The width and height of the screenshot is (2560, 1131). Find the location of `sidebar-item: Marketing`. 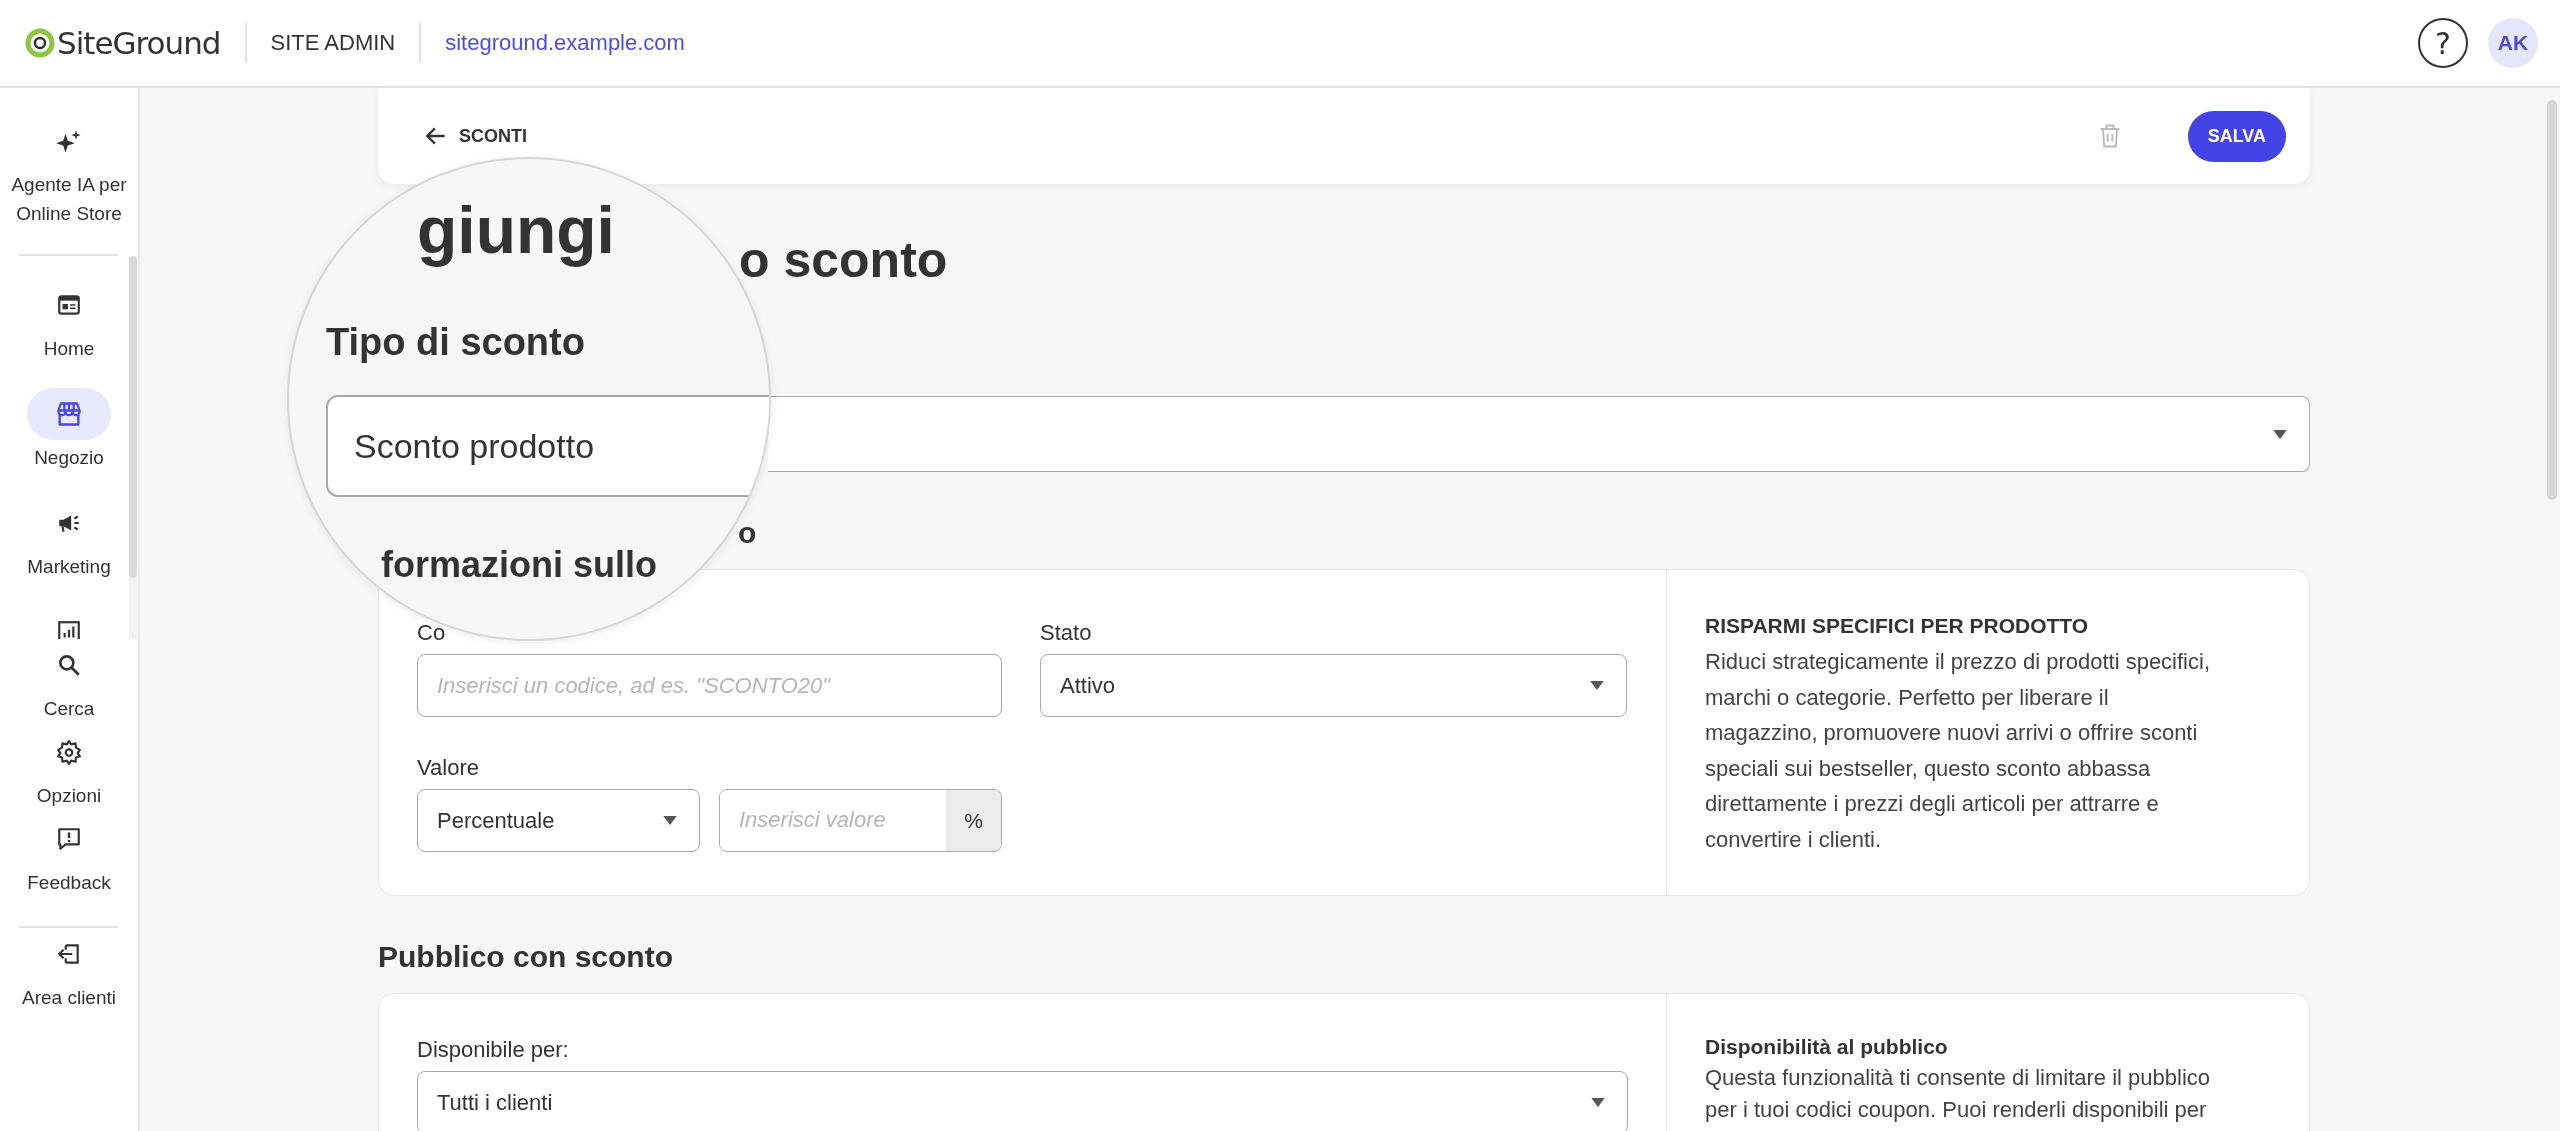

sidebar-item: Marketing is located at coordinates (69, 539).